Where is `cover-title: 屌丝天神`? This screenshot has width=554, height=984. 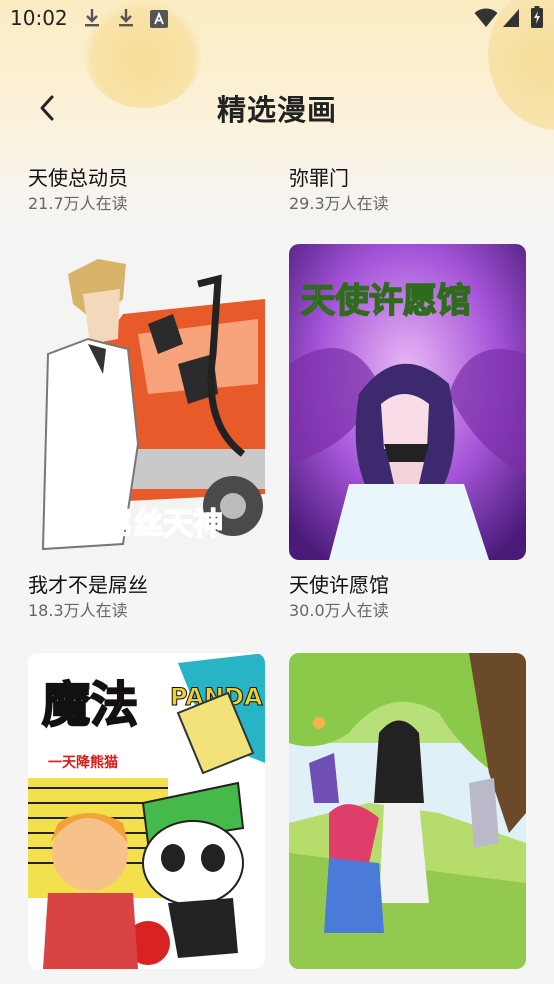
cover-title: 屌丝天神 is located at coordinates (163, 524).